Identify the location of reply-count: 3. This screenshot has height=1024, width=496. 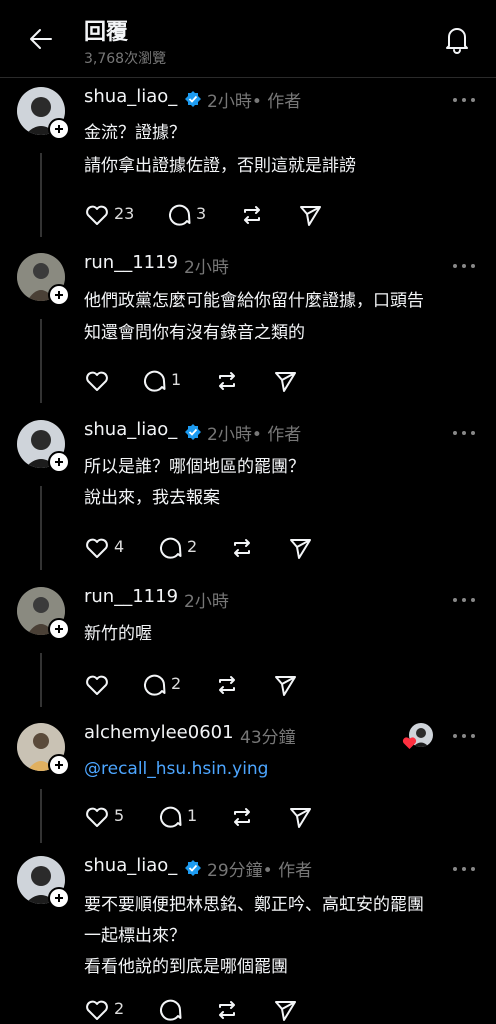
(201, 213).